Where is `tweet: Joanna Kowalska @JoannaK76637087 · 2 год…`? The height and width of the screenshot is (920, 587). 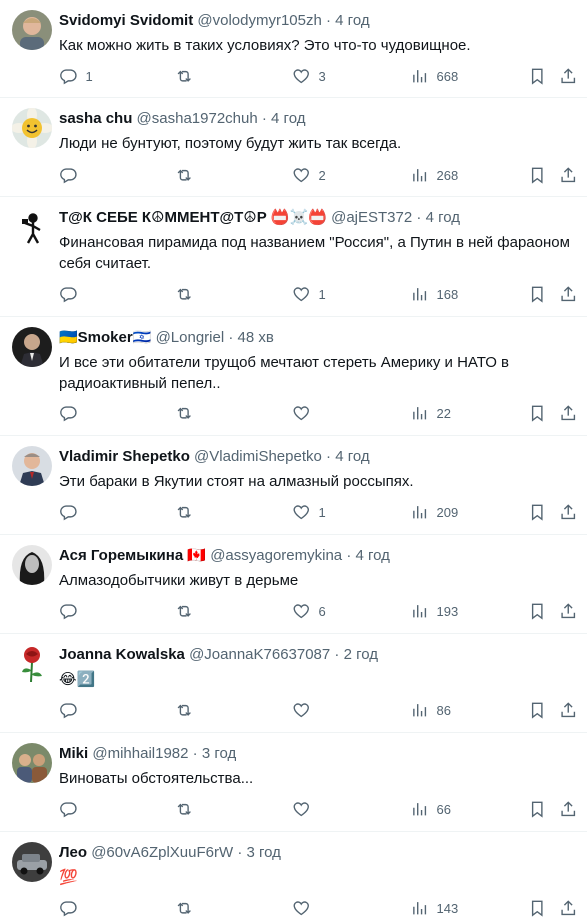
tweet: Joanna Kowalska @JoannaK76637087 · 2 год… is located at coordinates (293, 683).